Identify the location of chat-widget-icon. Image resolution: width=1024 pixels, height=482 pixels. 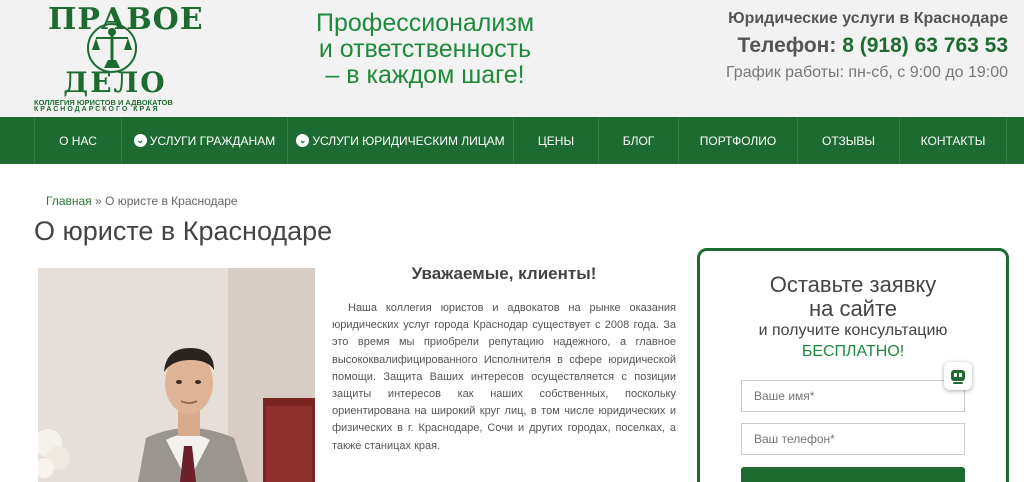
(958, 376).